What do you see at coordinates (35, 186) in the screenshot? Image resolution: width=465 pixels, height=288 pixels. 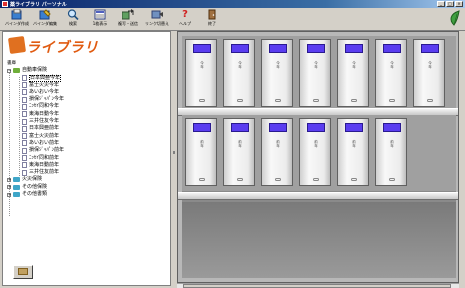 I see `tree-node-label: その他保険` at bounding box center [35, 186].